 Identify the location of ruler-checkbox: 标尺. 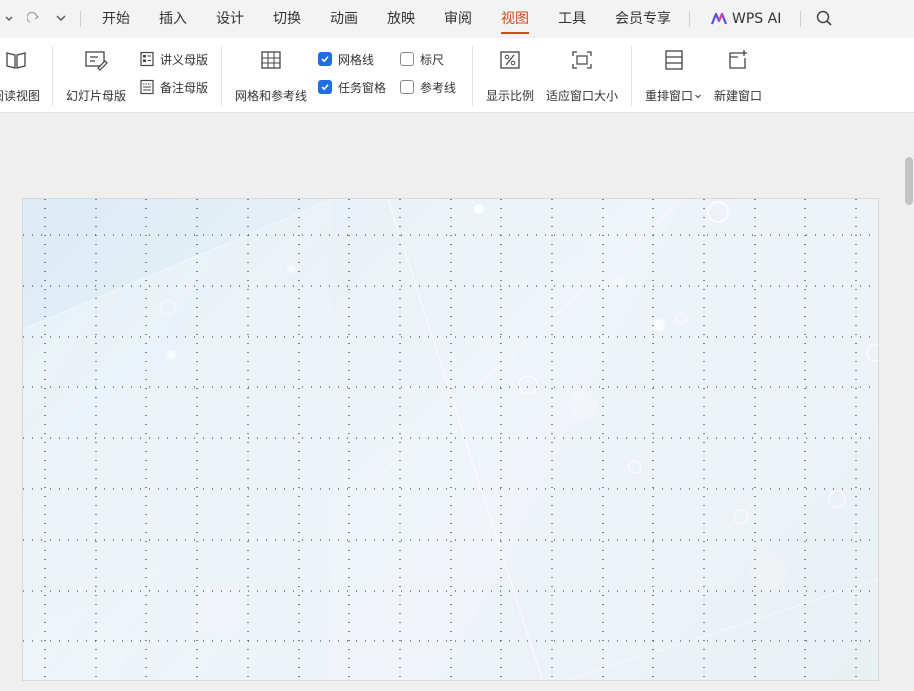
(422, 59).